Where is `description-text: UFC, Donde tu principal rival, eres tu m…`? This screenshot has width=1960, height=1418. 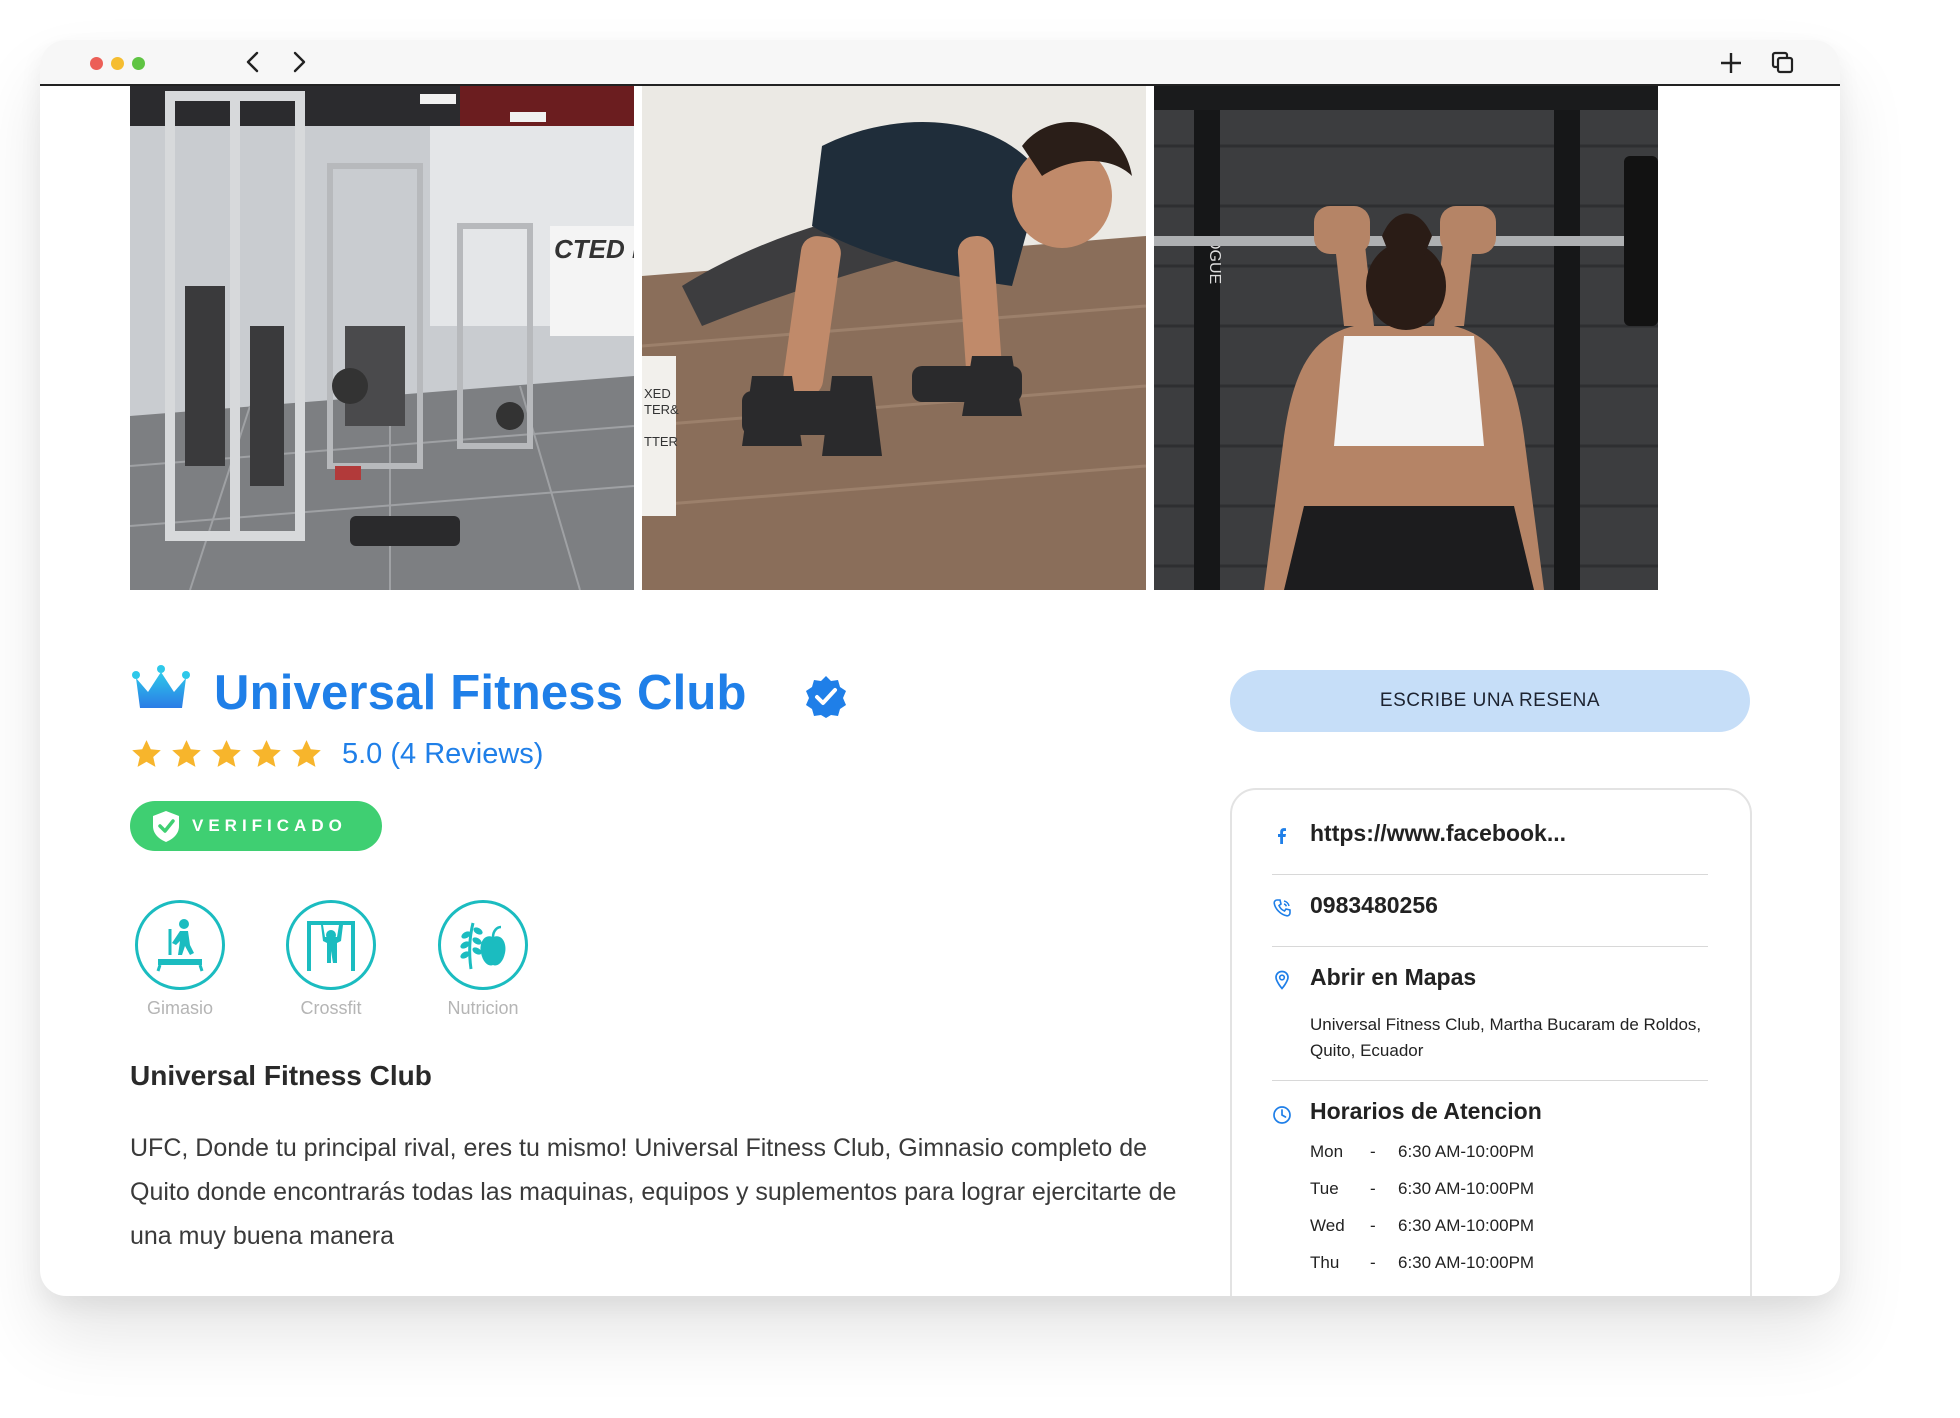 description-text: UFC, Donde tu principal rival, eres tu m… is located at coordinates (653, 1192).